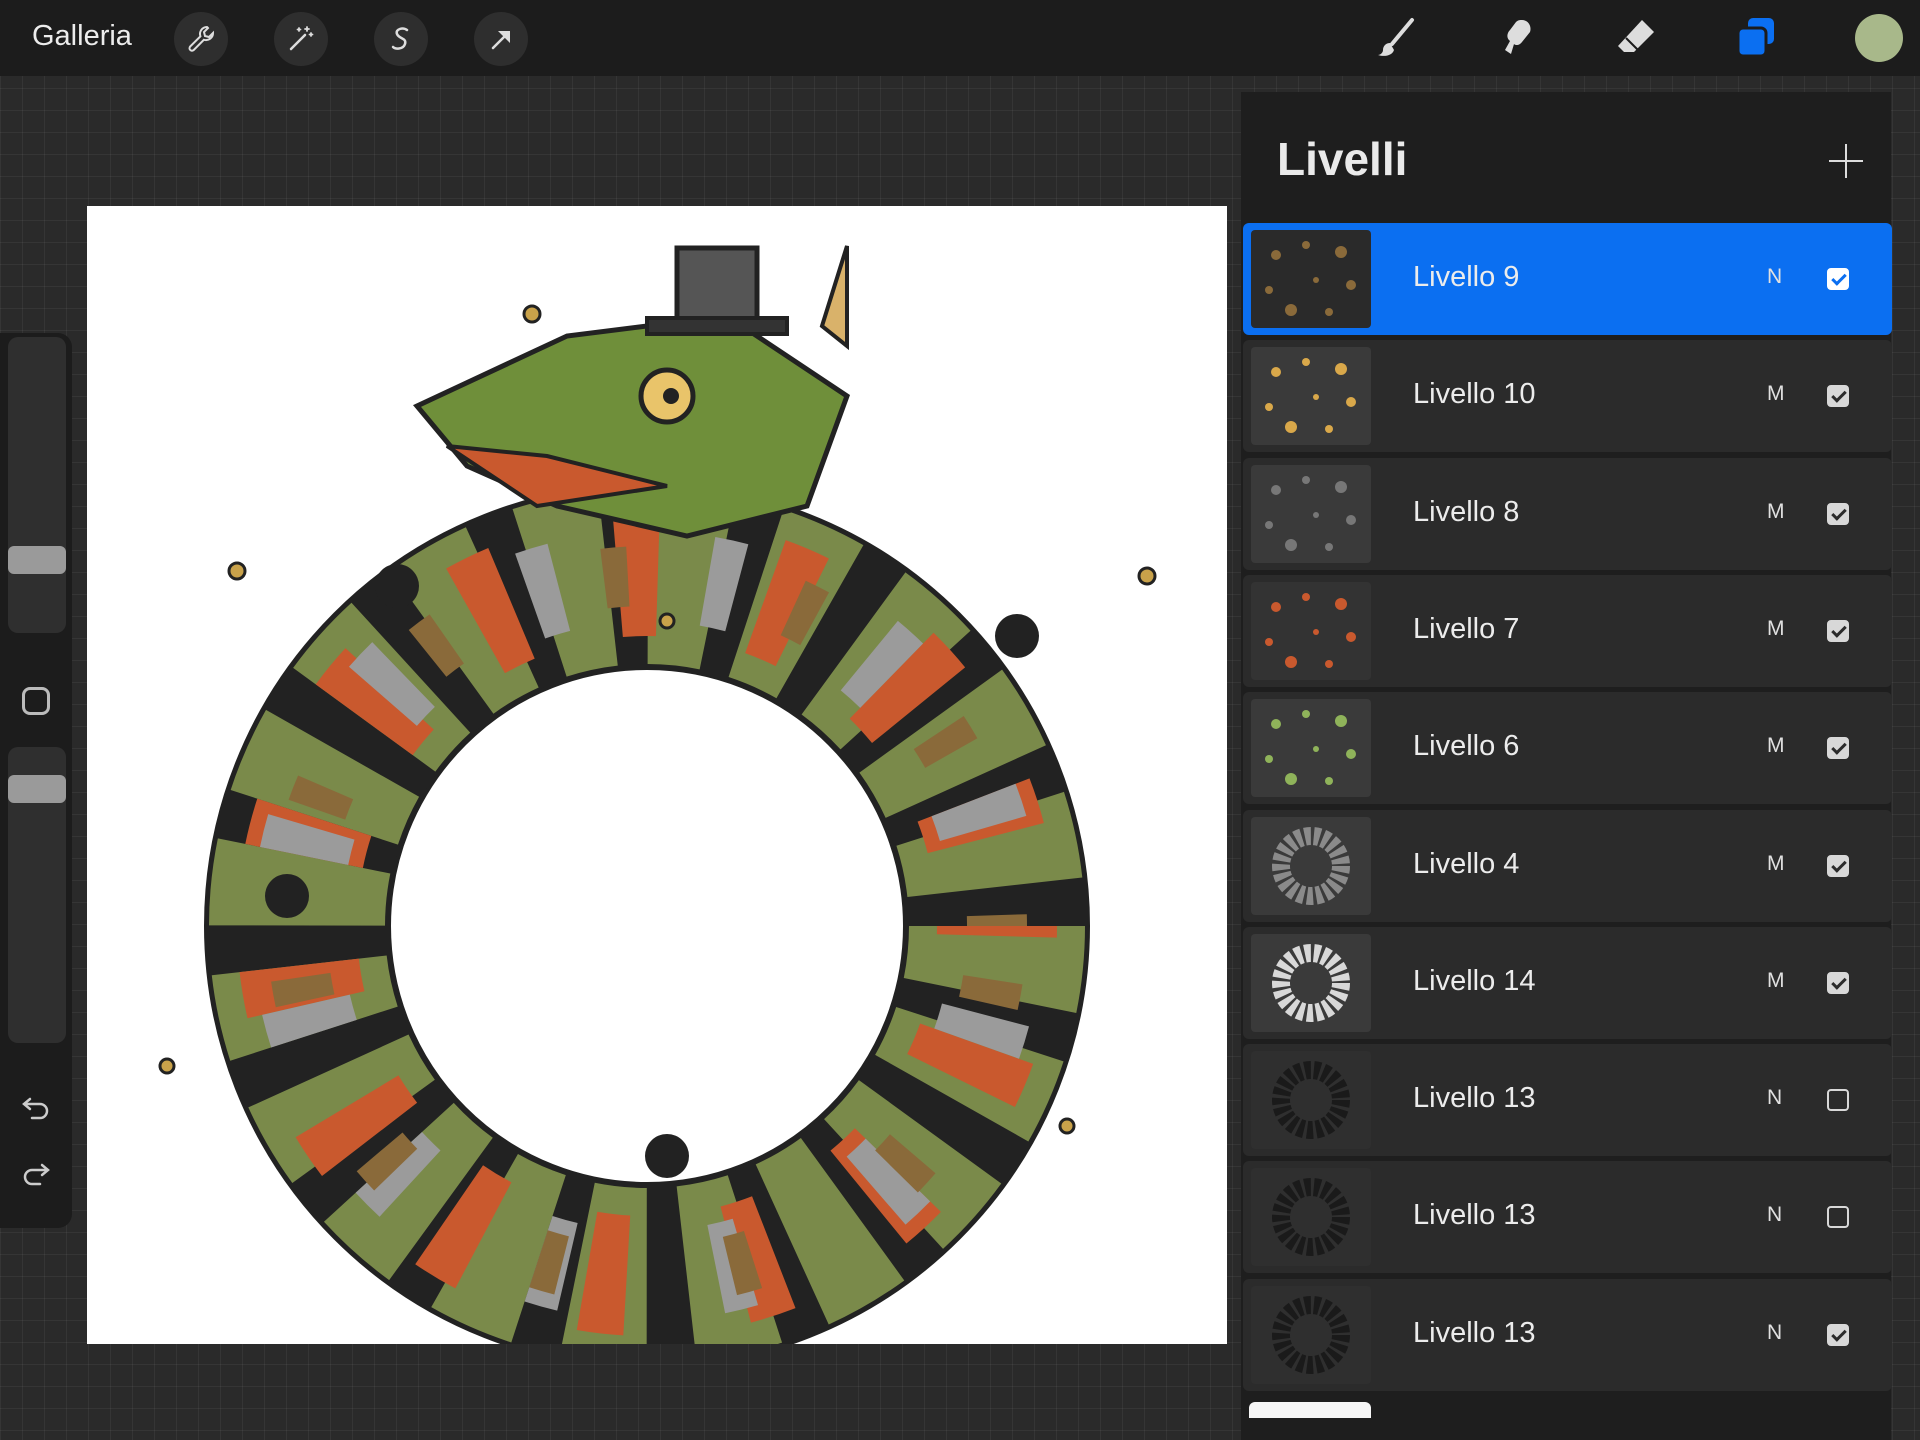 This screenshot has width=1920, height=1440. I want to click on brush-button, so click(1396, 38).